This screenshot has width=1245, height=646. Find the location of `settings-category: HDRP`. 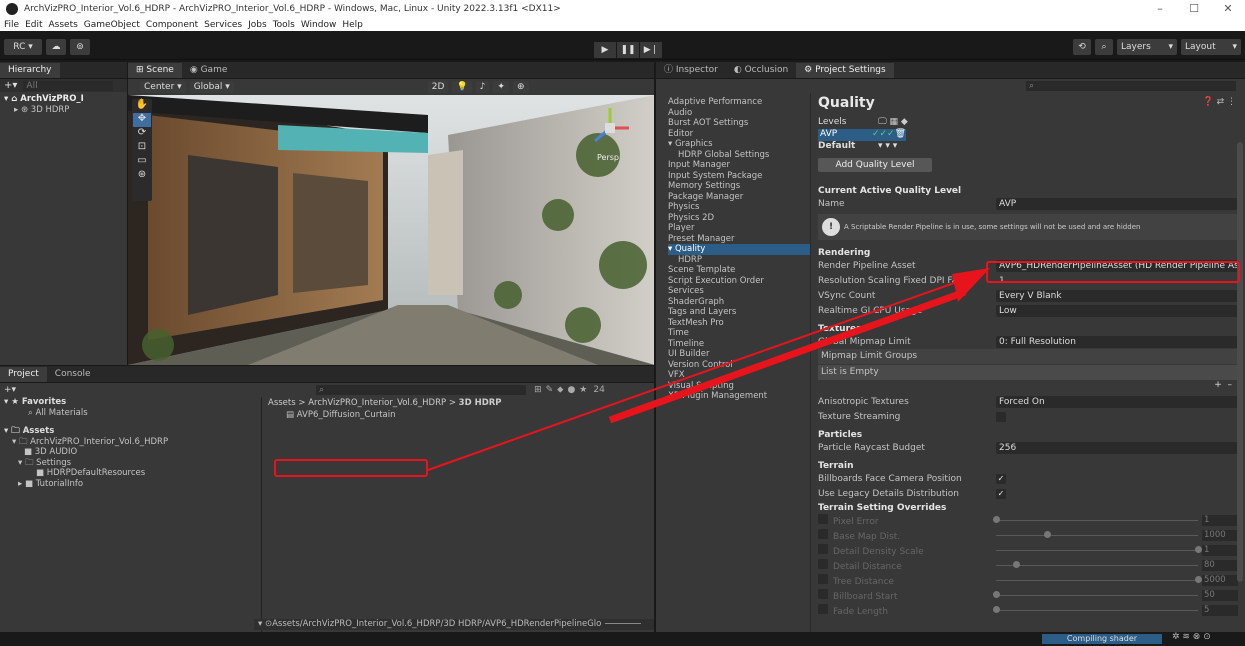

settings-category: HDRP is located at coordinates (739, 260).